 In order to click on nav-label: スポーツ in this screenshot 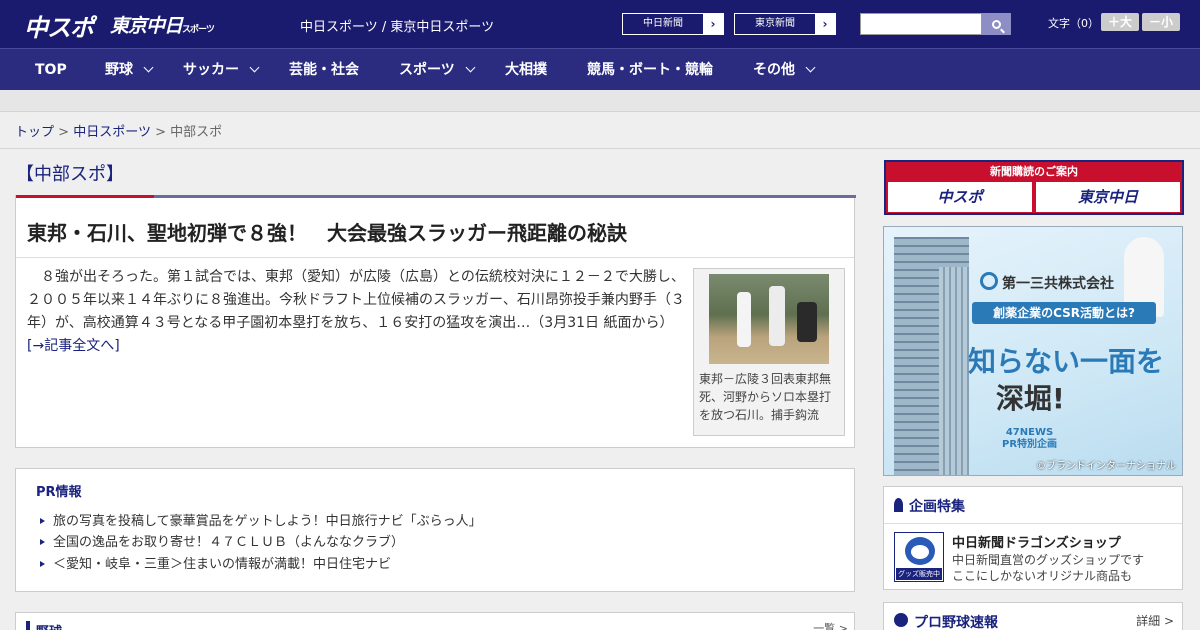, I will do `click(427, 70)`.